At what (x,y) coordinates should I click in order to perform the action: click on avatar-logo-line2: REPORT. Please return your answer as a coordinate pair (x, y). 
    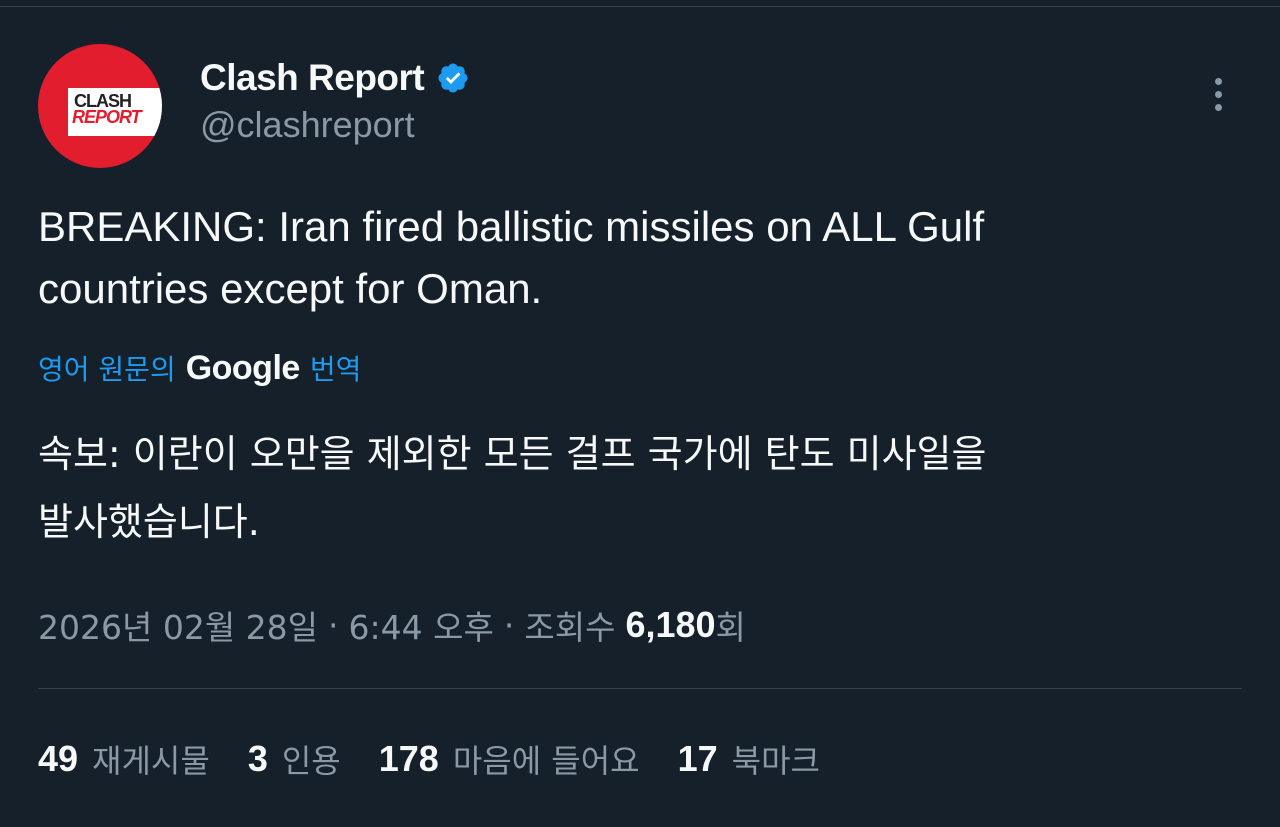
    Looking at the image, I should click on (107, 117).